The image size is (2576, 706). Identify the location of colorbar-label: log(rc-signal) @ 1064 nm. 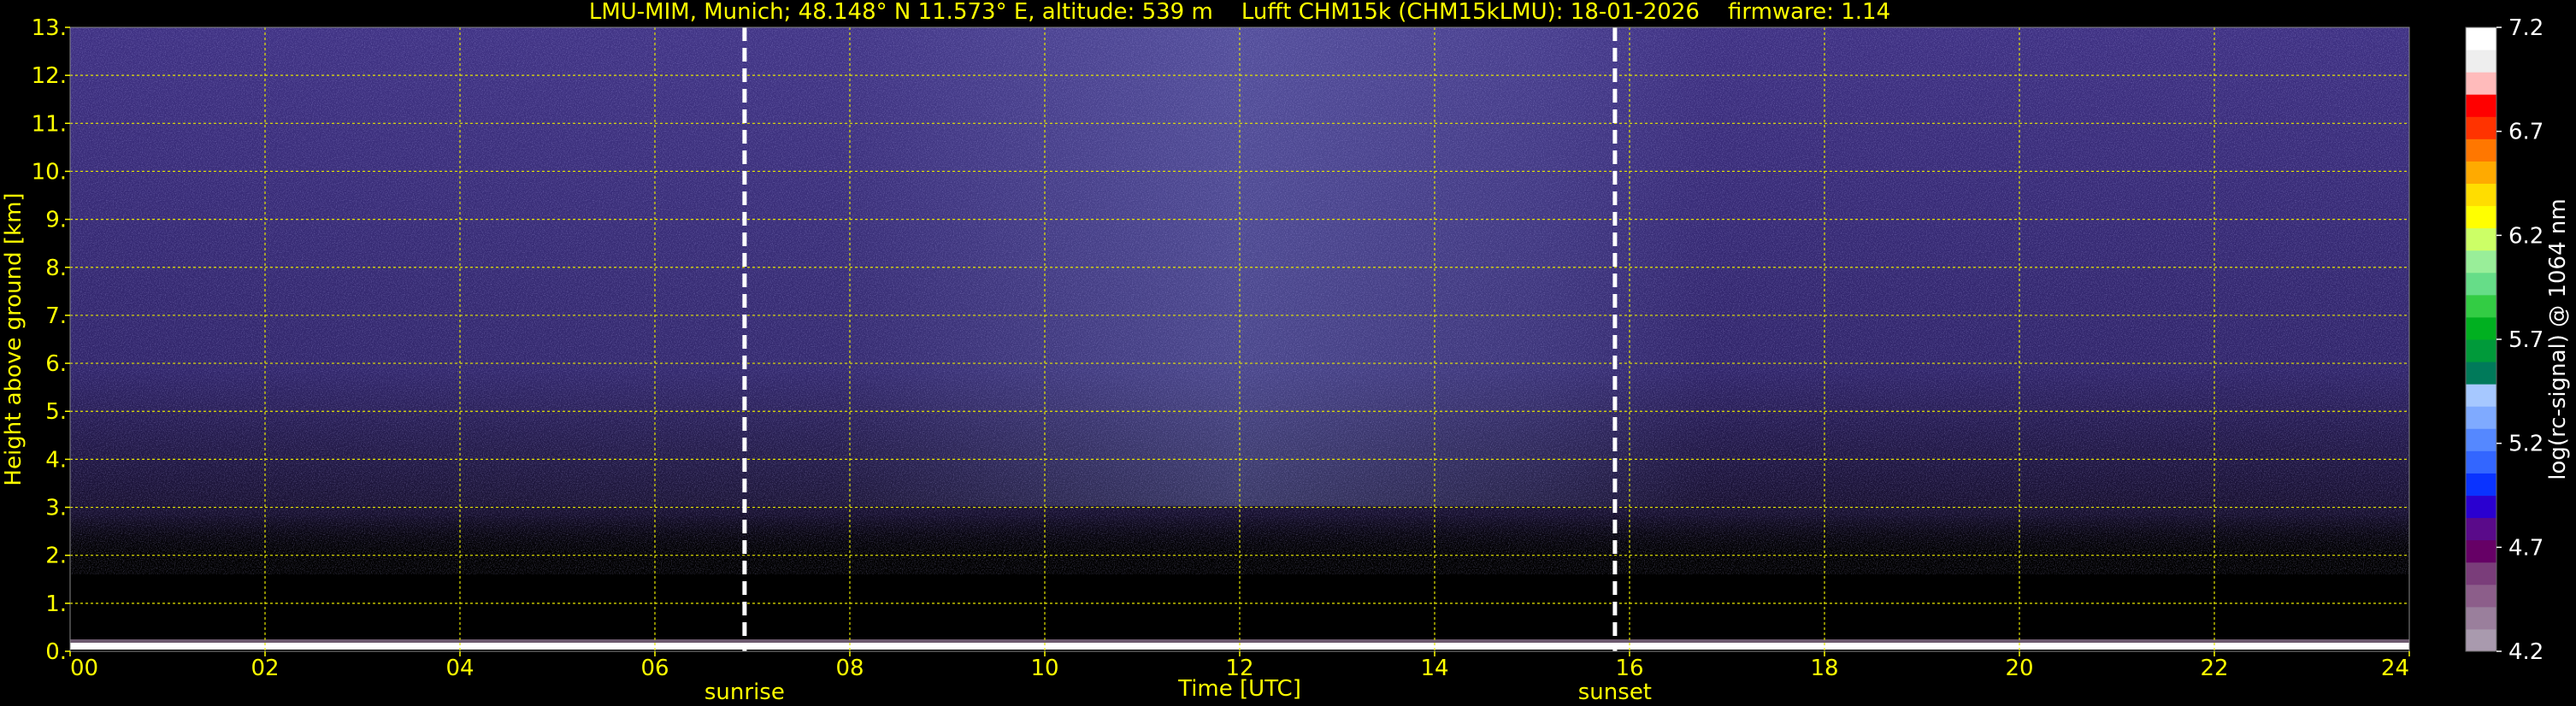
(2558, 338).